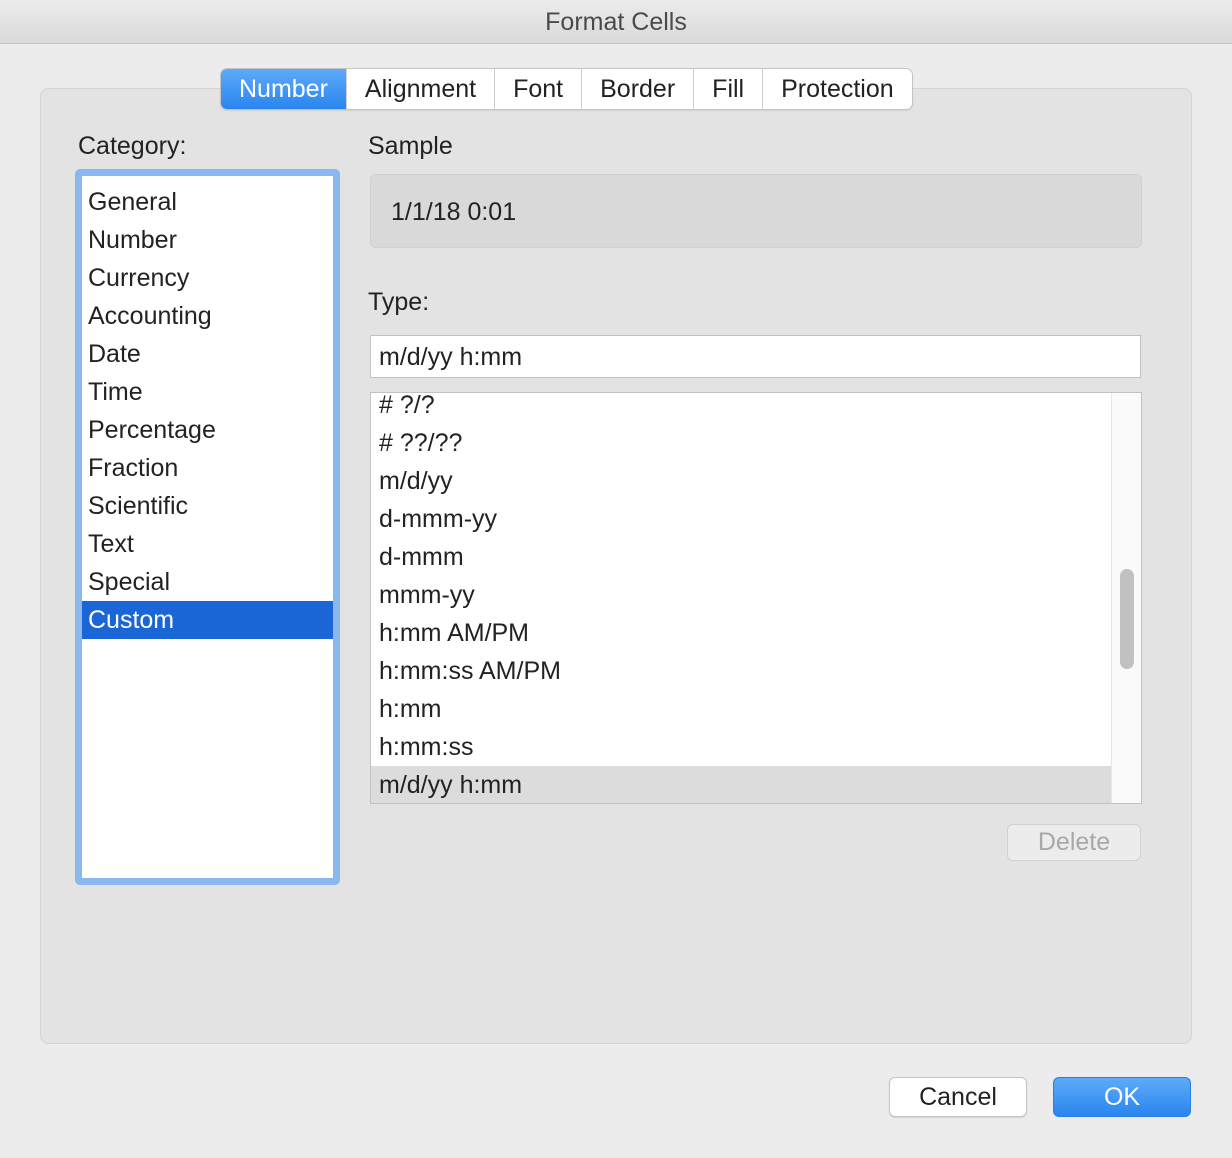  What do you see at coordinates (741, 784) in the screenshot?
I see `format-item: m/d/yy h:mm` at bounding box center [741, 784].